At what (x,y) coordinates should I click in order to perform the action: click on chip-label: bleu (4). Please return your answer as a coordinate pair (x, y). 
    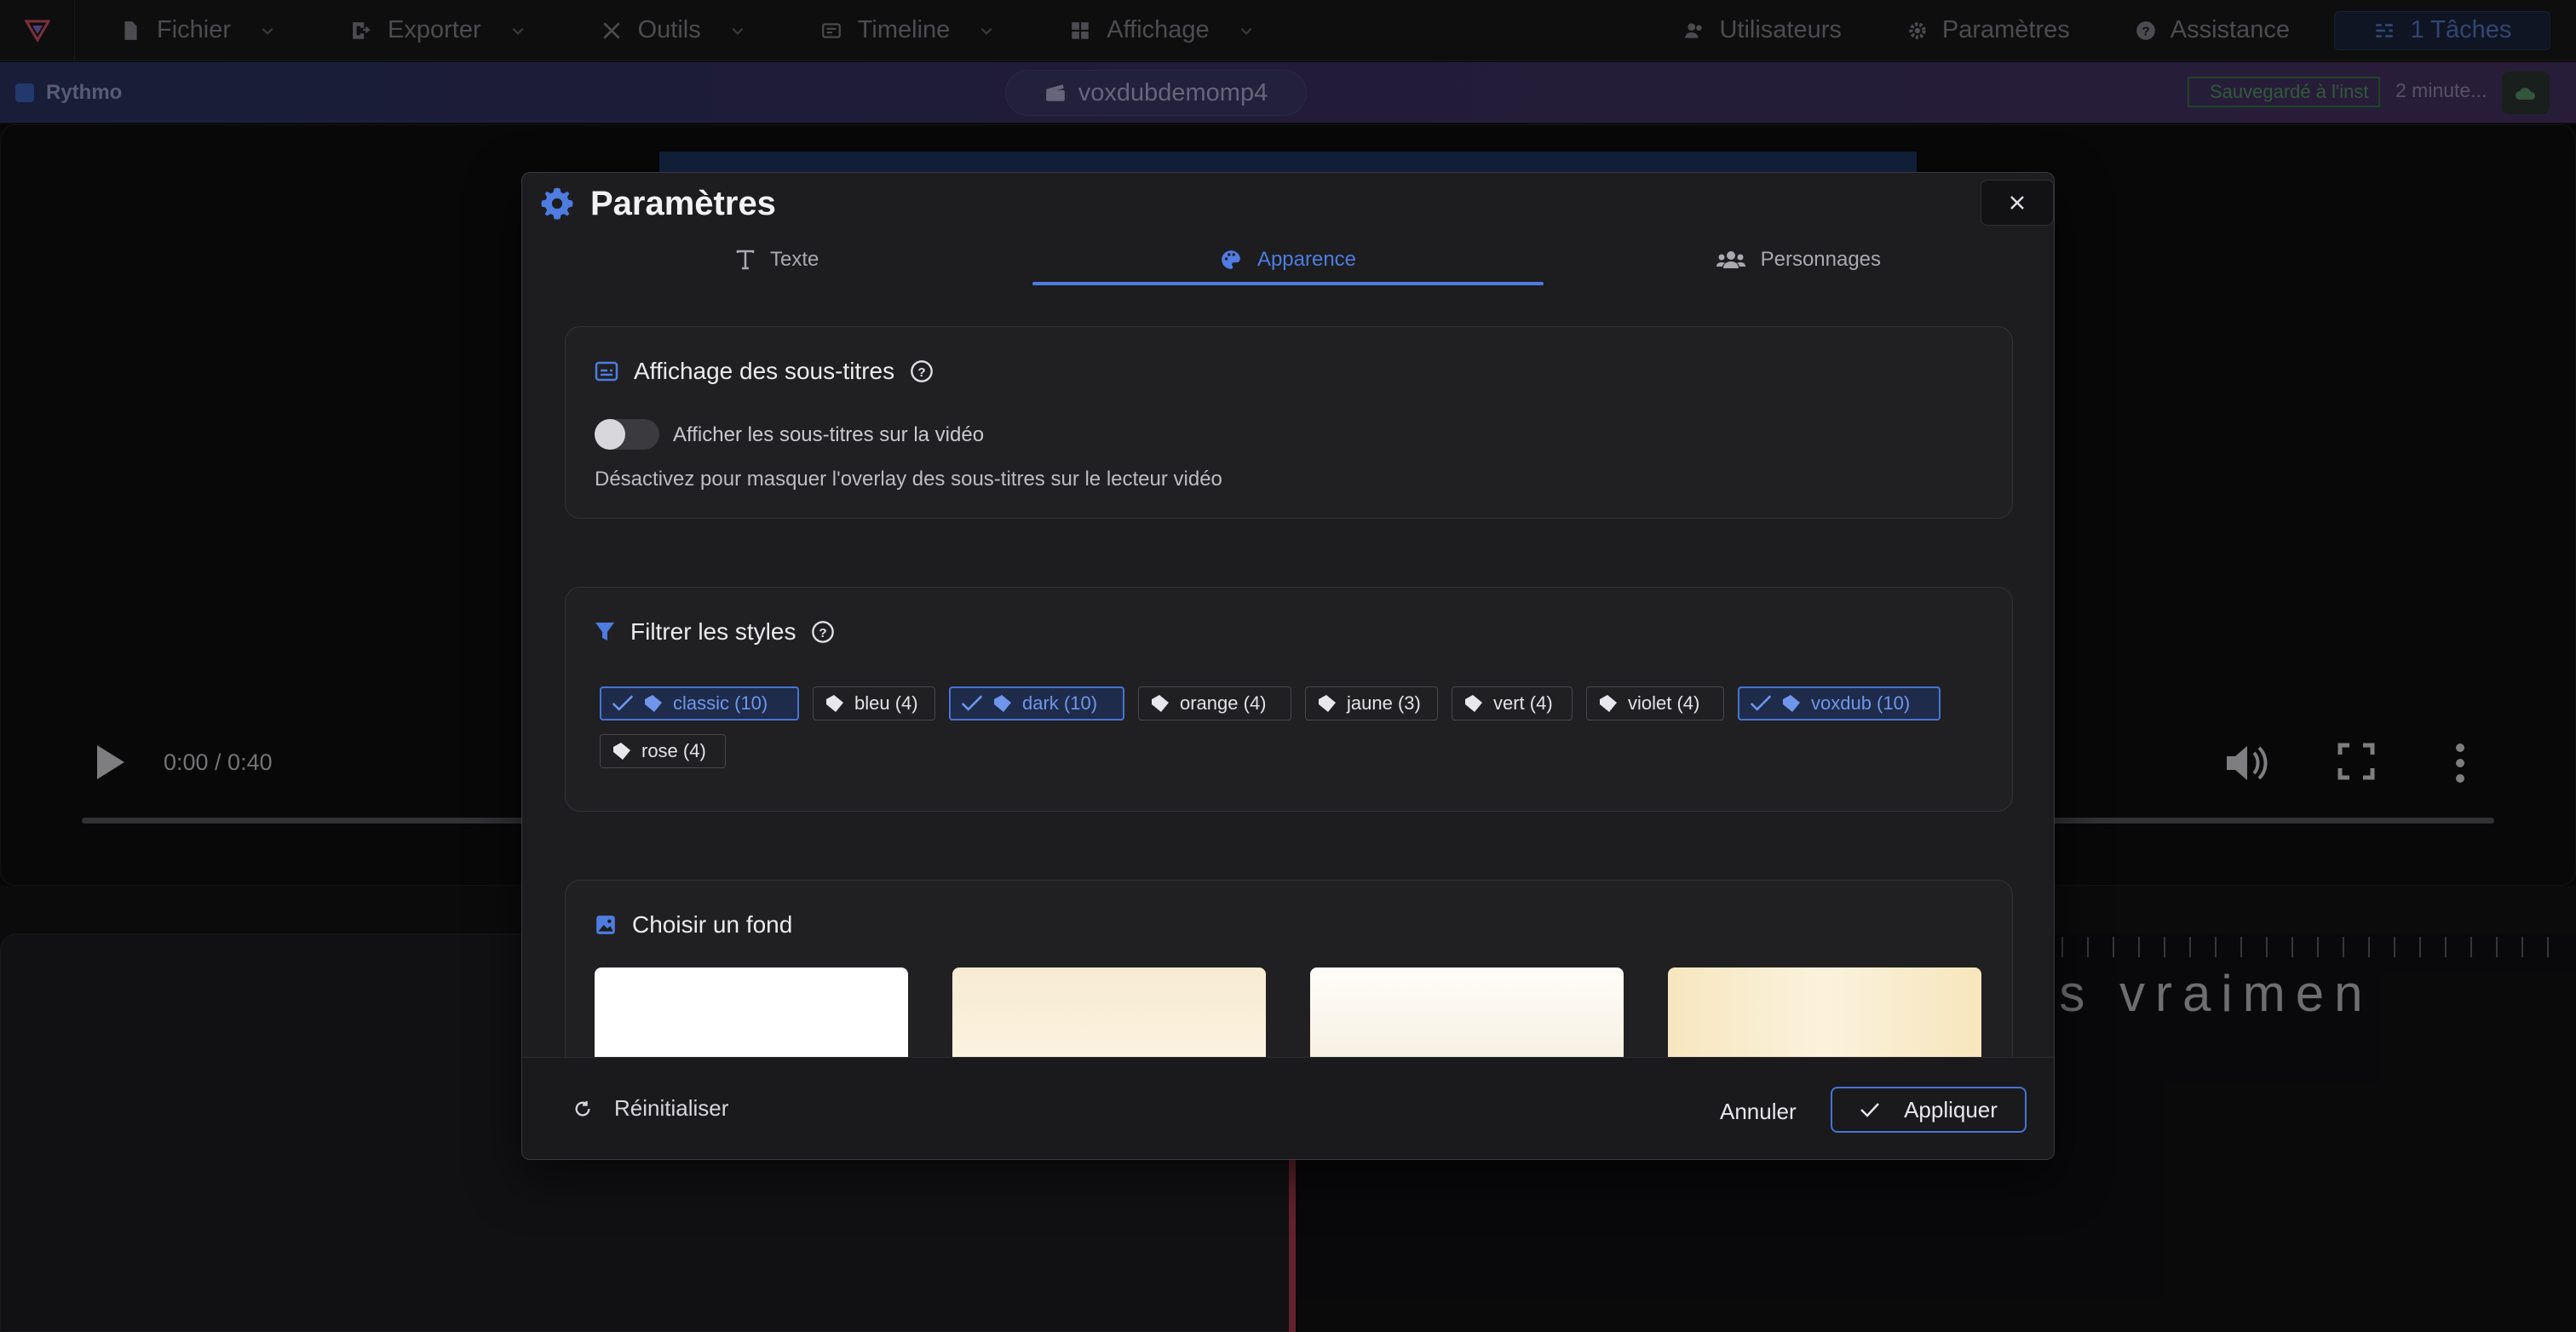
    Looking at the image, I should click on (886, 703).